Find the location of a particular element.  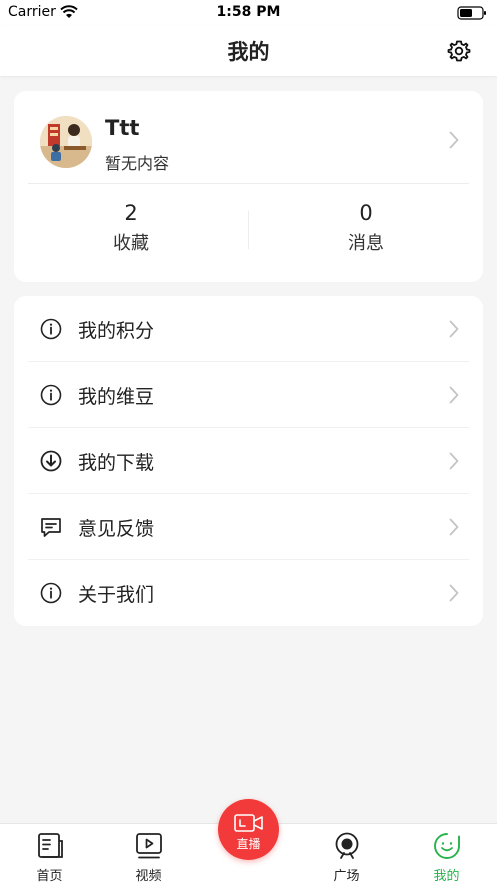

menu-item-label: 我的下载 is located at coordinates (116, 463).